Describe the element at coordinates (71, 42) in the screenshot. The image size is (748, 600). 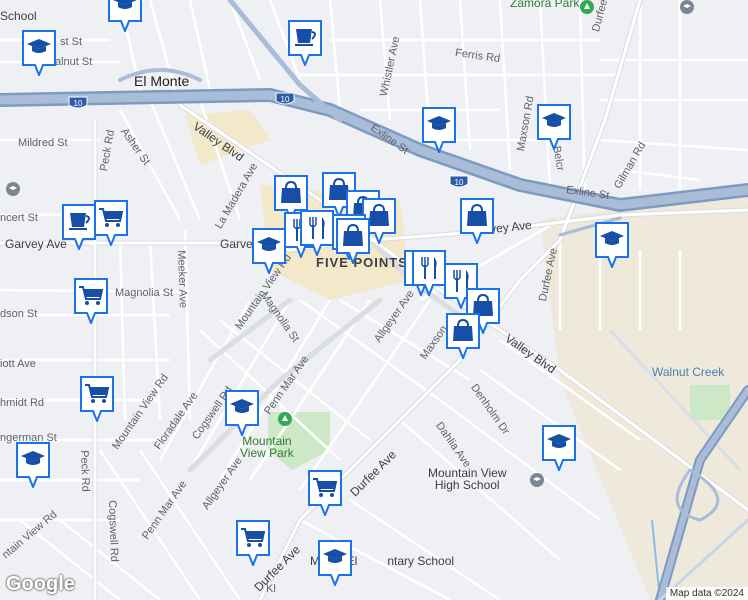
I see `street-label: st St` at that location.